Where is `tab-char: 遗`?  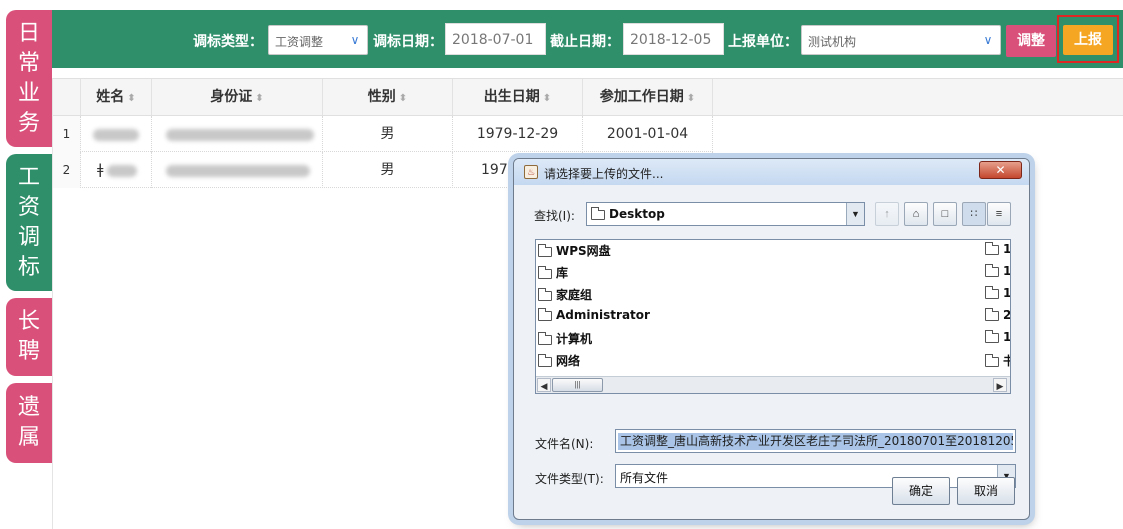 tab-char: 遗 is located at coordinates (28, 407).